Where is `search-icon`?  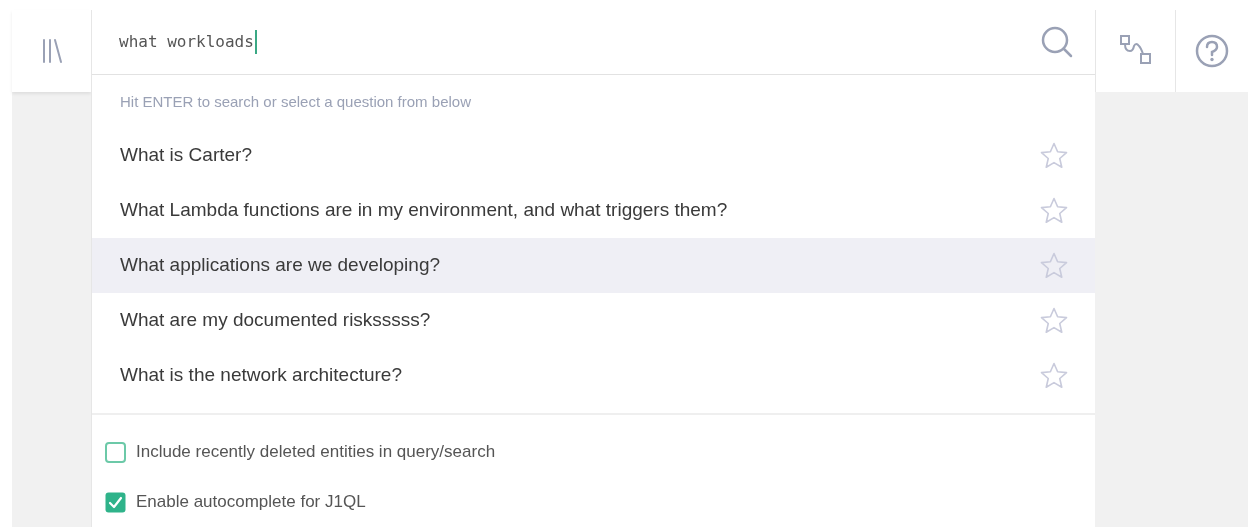
search-icon is located at coordinates (1057, 42).